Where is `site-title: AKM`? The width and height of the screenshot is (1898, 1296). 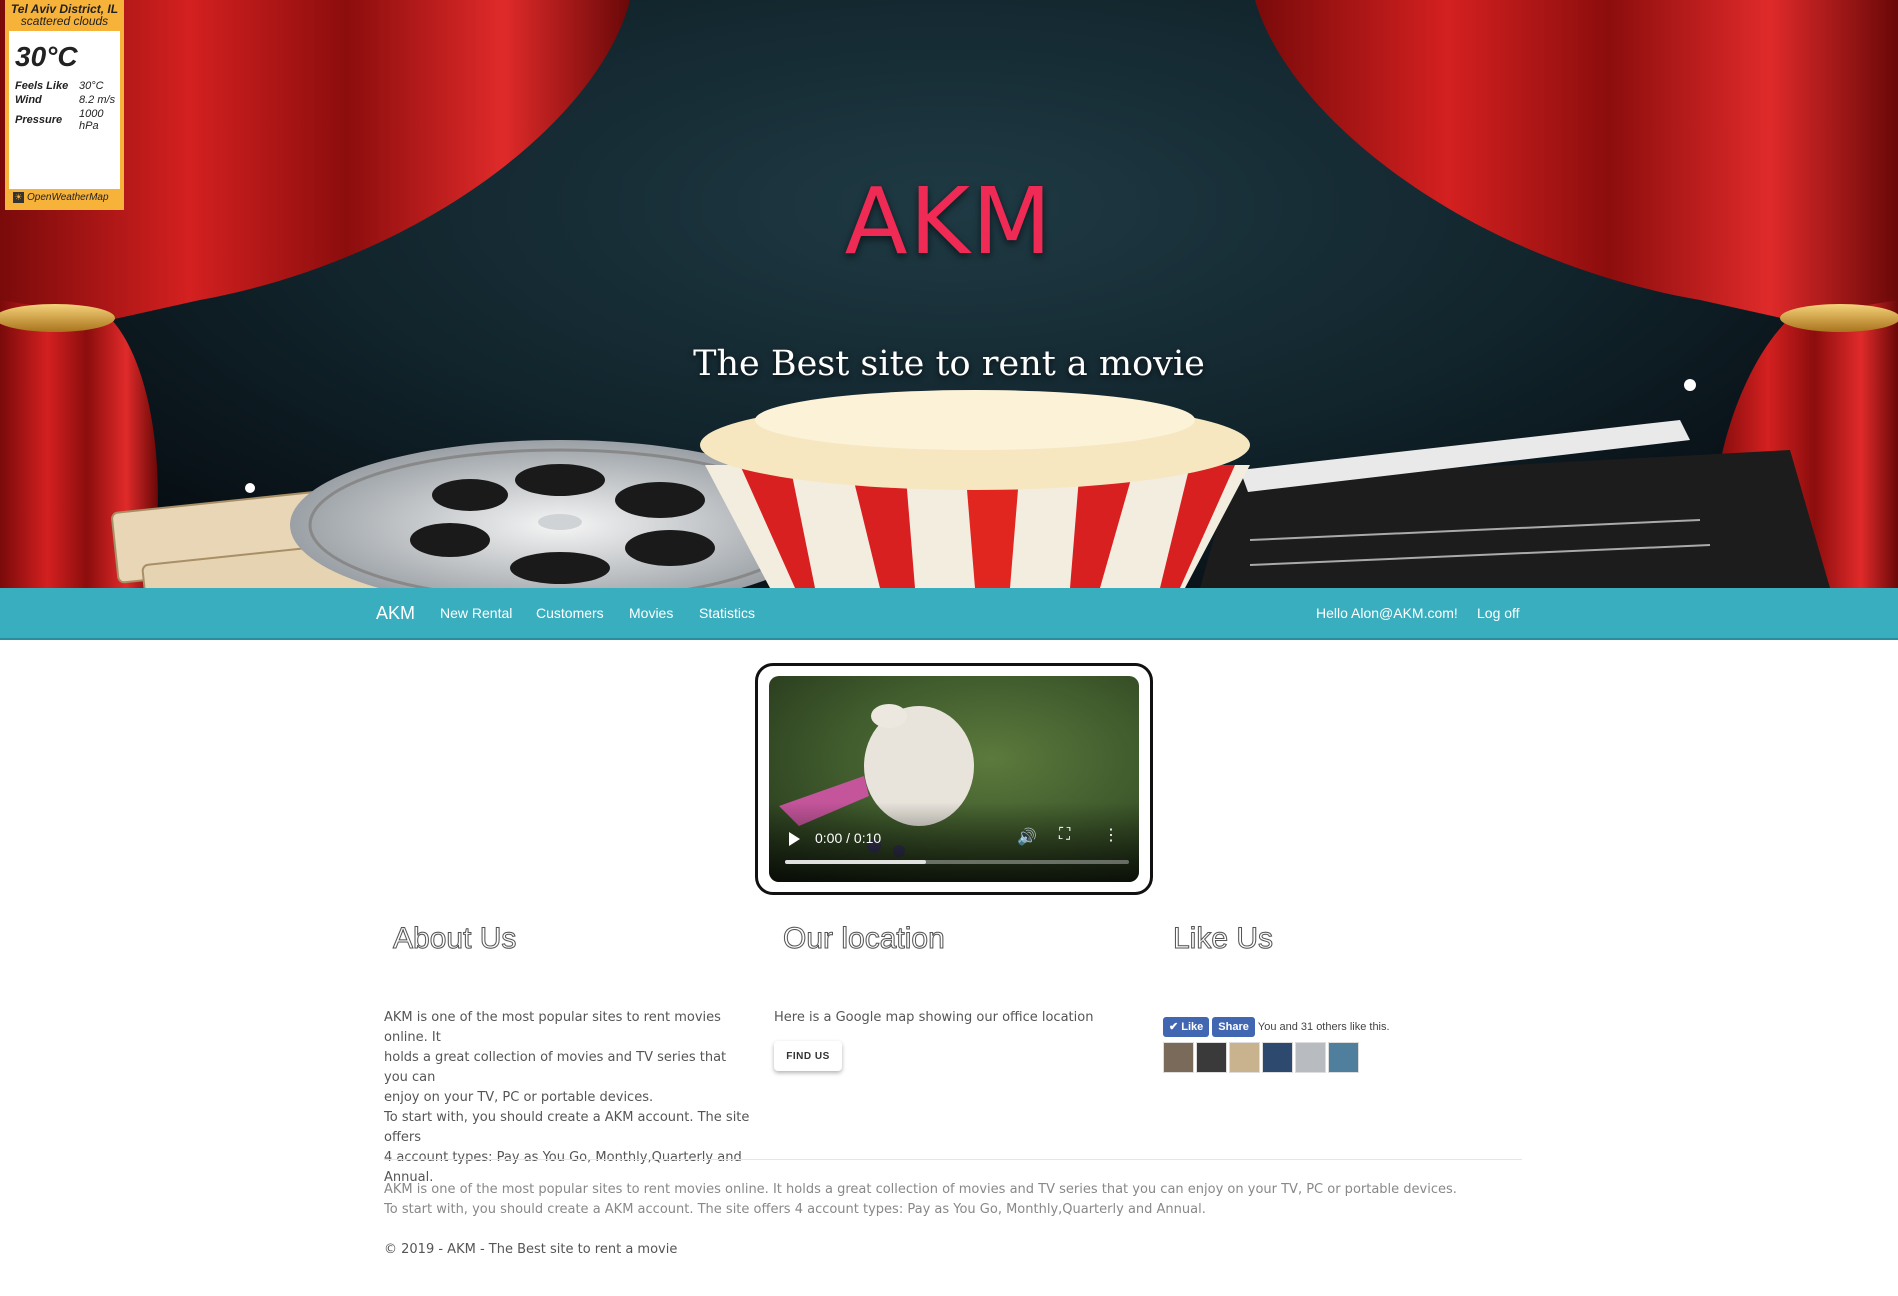 site-title: AKM is located at coordinates (949, 221).